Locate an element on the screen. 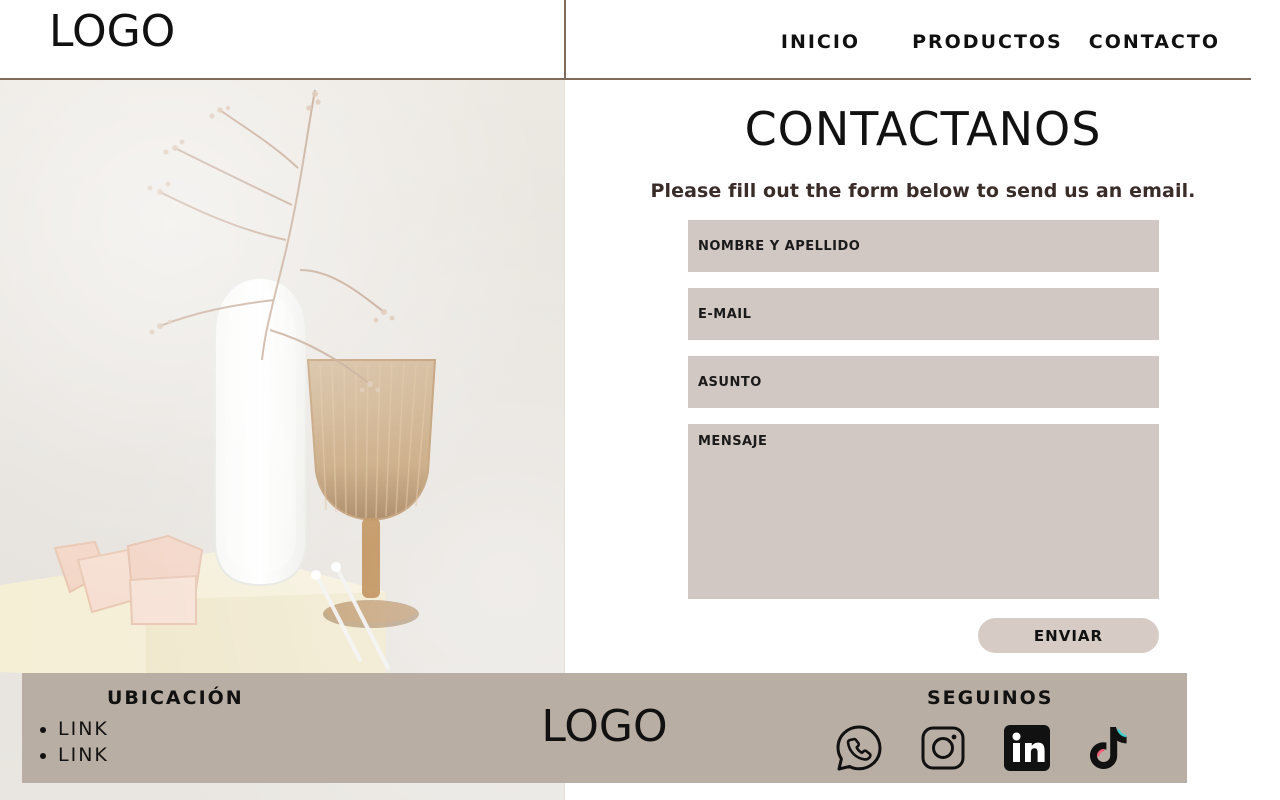  social-links is located at coordinates (985, 748).